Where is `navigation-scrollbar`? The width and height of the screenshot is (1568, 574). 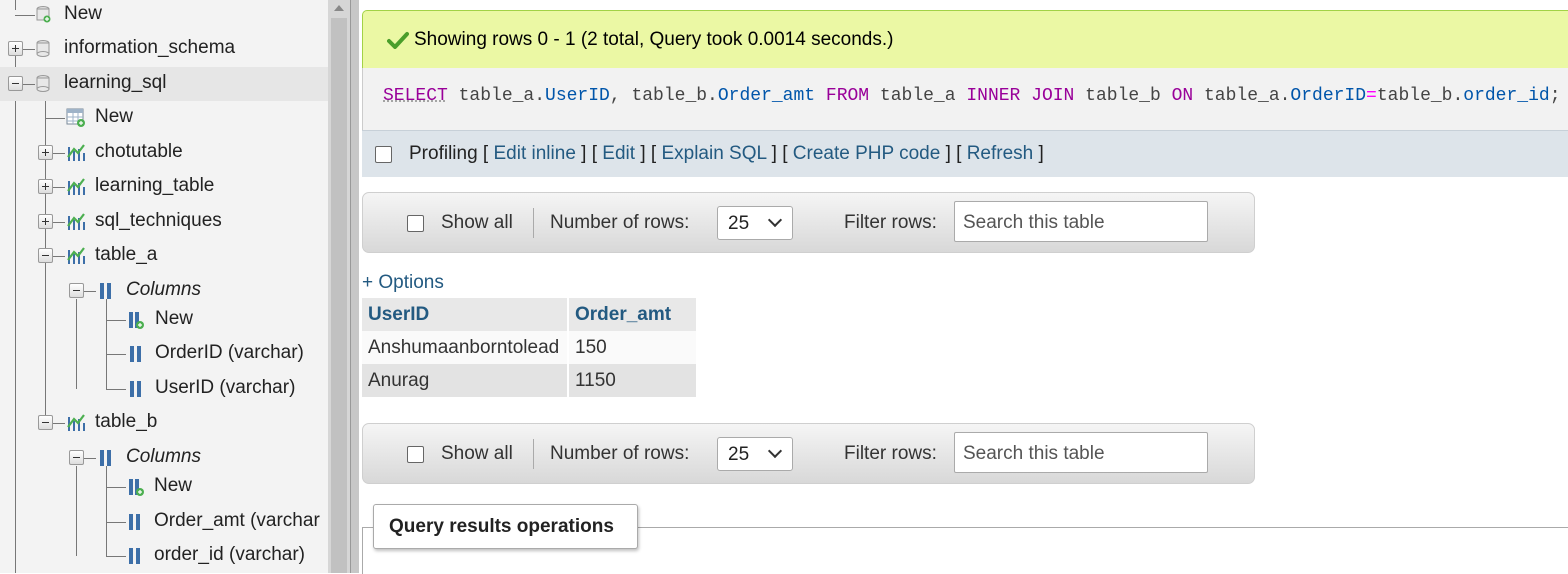
navigation-scrollbar is located at coordinates (339, 286).